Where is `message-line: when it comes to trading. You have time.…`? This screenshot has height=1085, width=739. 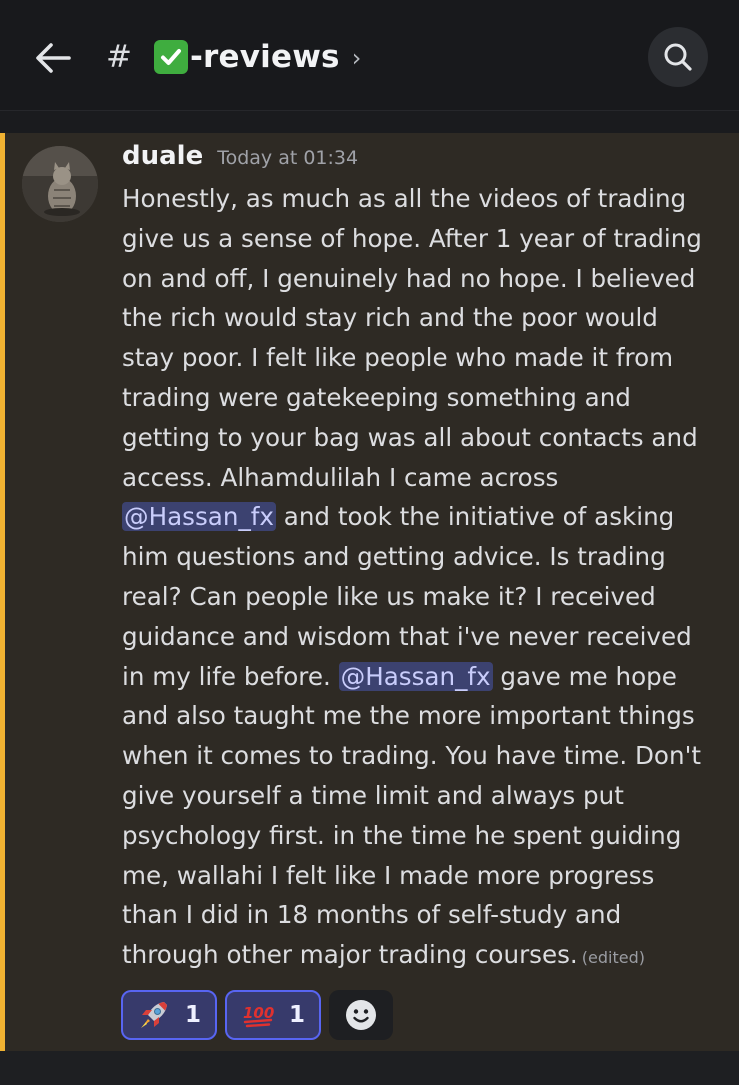
message-line: when it comes to trading. You have time.… is located at coordinates (411, 756).